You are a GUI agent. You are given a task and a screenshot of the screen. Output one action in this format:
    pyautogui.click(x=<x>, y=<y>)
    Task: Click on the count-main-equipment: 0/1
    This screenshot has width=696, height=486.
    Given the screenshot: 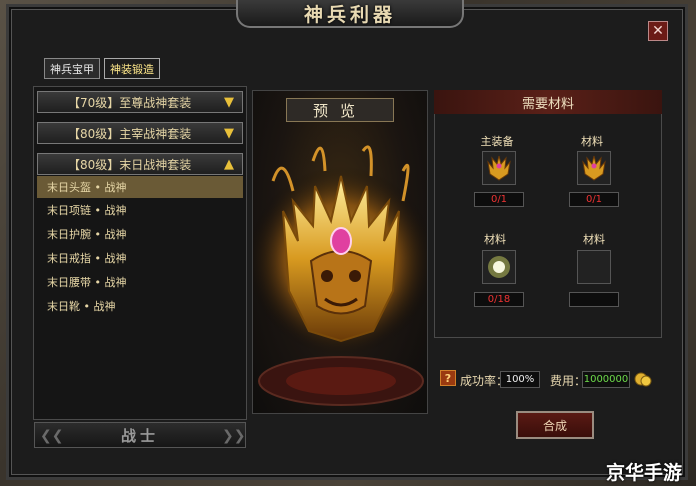 What is the action you would take?
    pyautogui.click(x=499, y=199)
    